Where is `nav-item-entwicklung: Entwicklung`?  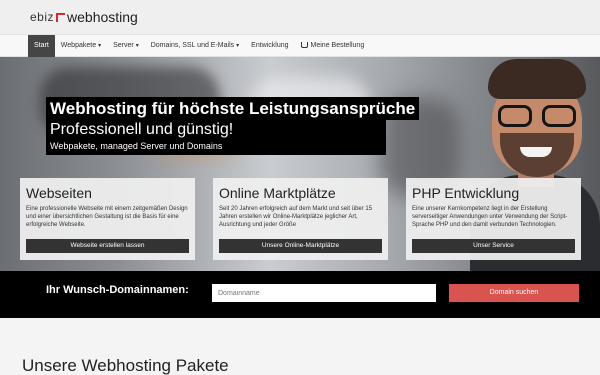
nav-item-entwicklung: Entwicklung is located at coordinates (269, 46).